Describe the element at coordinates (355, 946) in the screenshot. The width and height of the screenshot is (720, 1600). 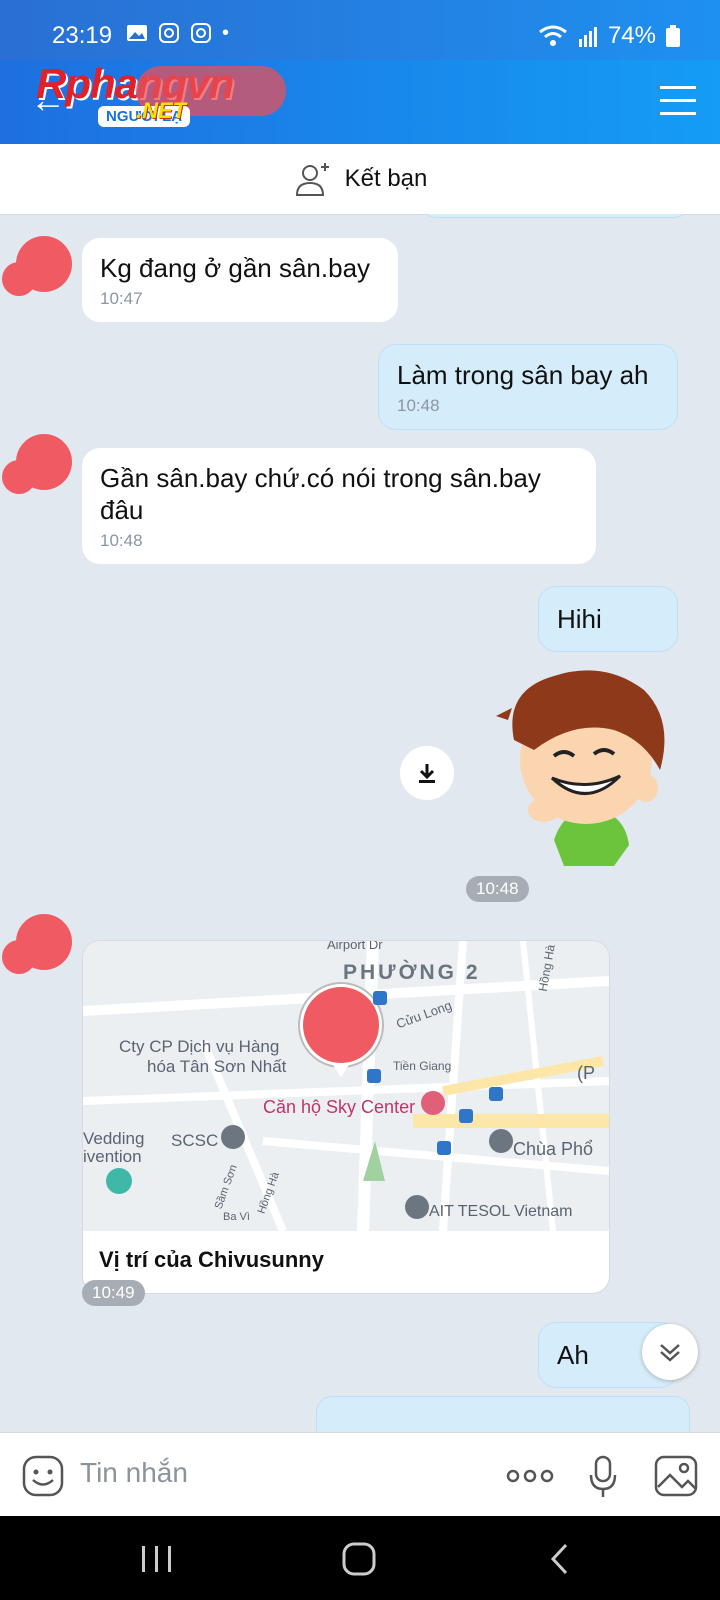
I see `map-label: Airport Dr` at that location.